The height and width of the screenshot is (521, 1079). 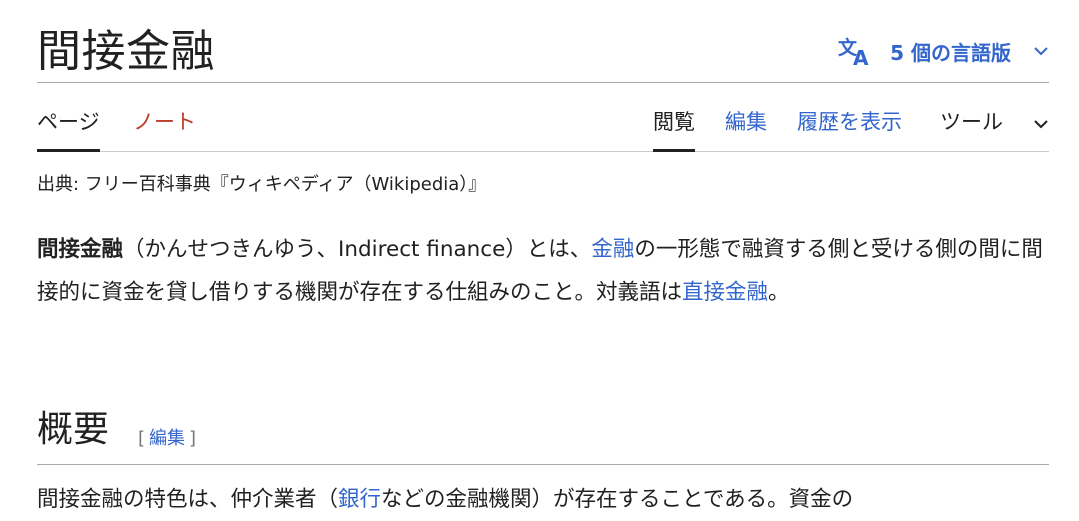 I want to click on language-selector-button: 文 A 5 個の言語版, so click(x=943, y=51).